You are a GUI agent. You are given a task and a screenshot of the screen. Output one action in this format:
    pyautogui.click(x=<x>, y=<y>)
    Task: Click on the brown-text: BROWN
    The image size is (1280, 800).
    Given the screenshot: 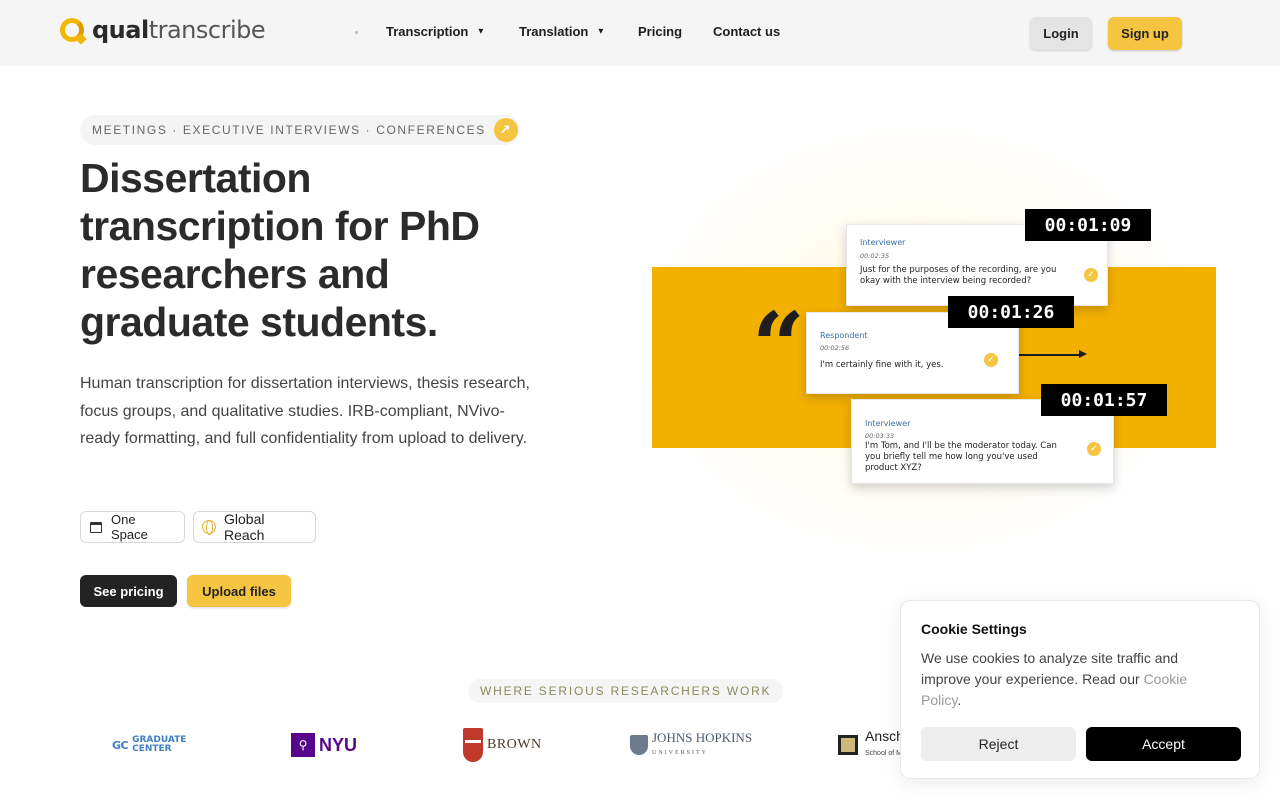 What is the action you would take?
    pyautogui.click(x=514, y=744)
    